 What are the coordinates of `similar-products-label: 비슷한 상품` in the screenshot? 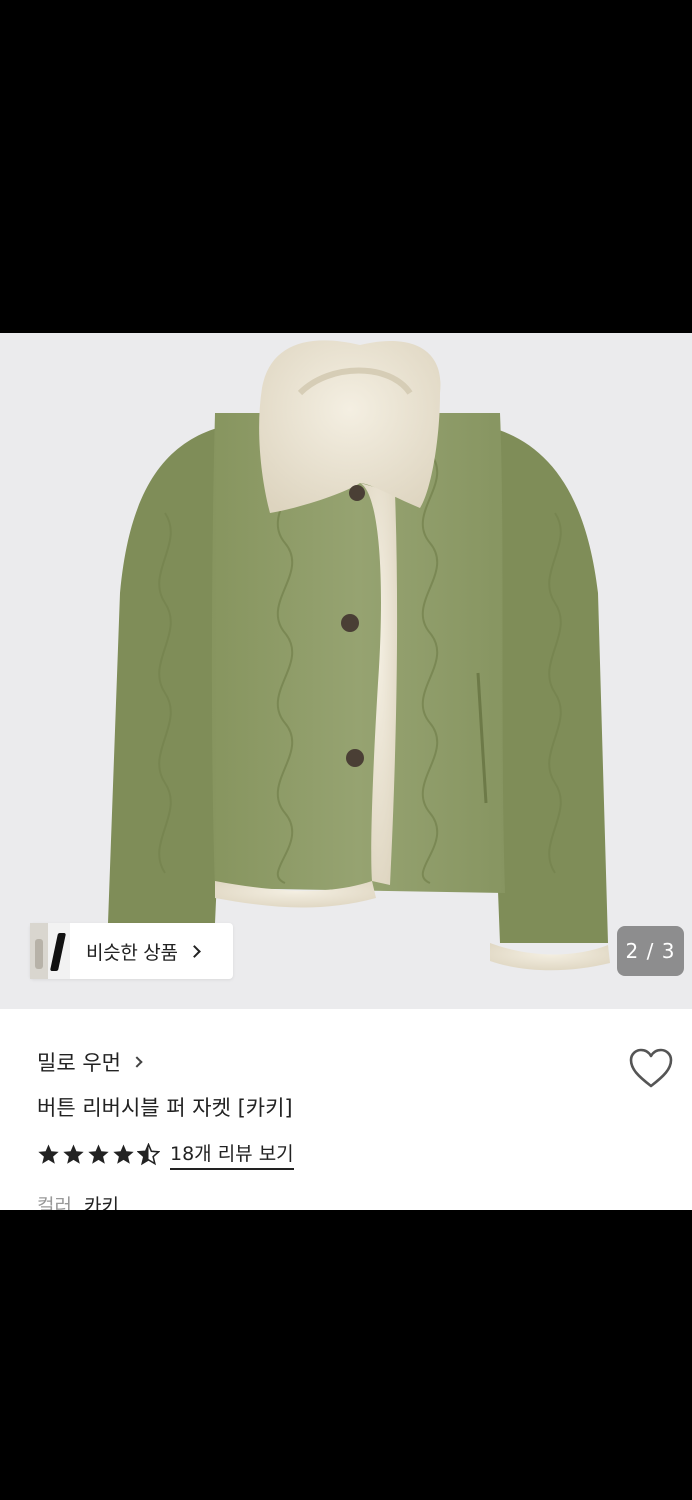 It's located at (132, 952).